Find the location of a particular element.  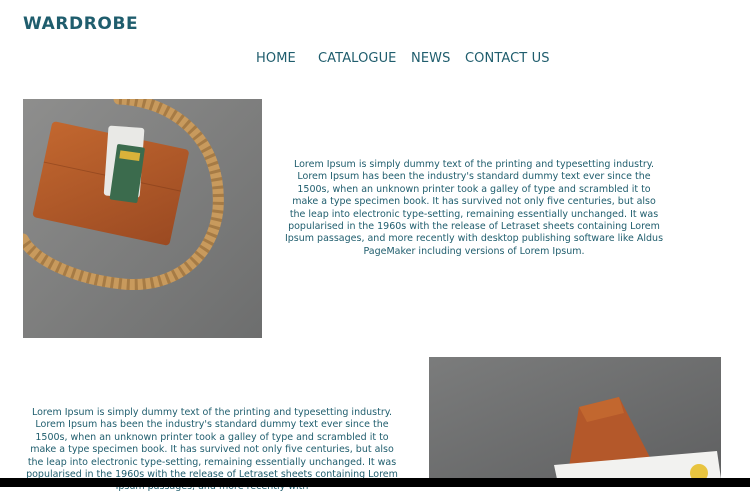

main-nav: HOME CATALOGUE NEWS CONTACT US is located at coordinates (375, 60).